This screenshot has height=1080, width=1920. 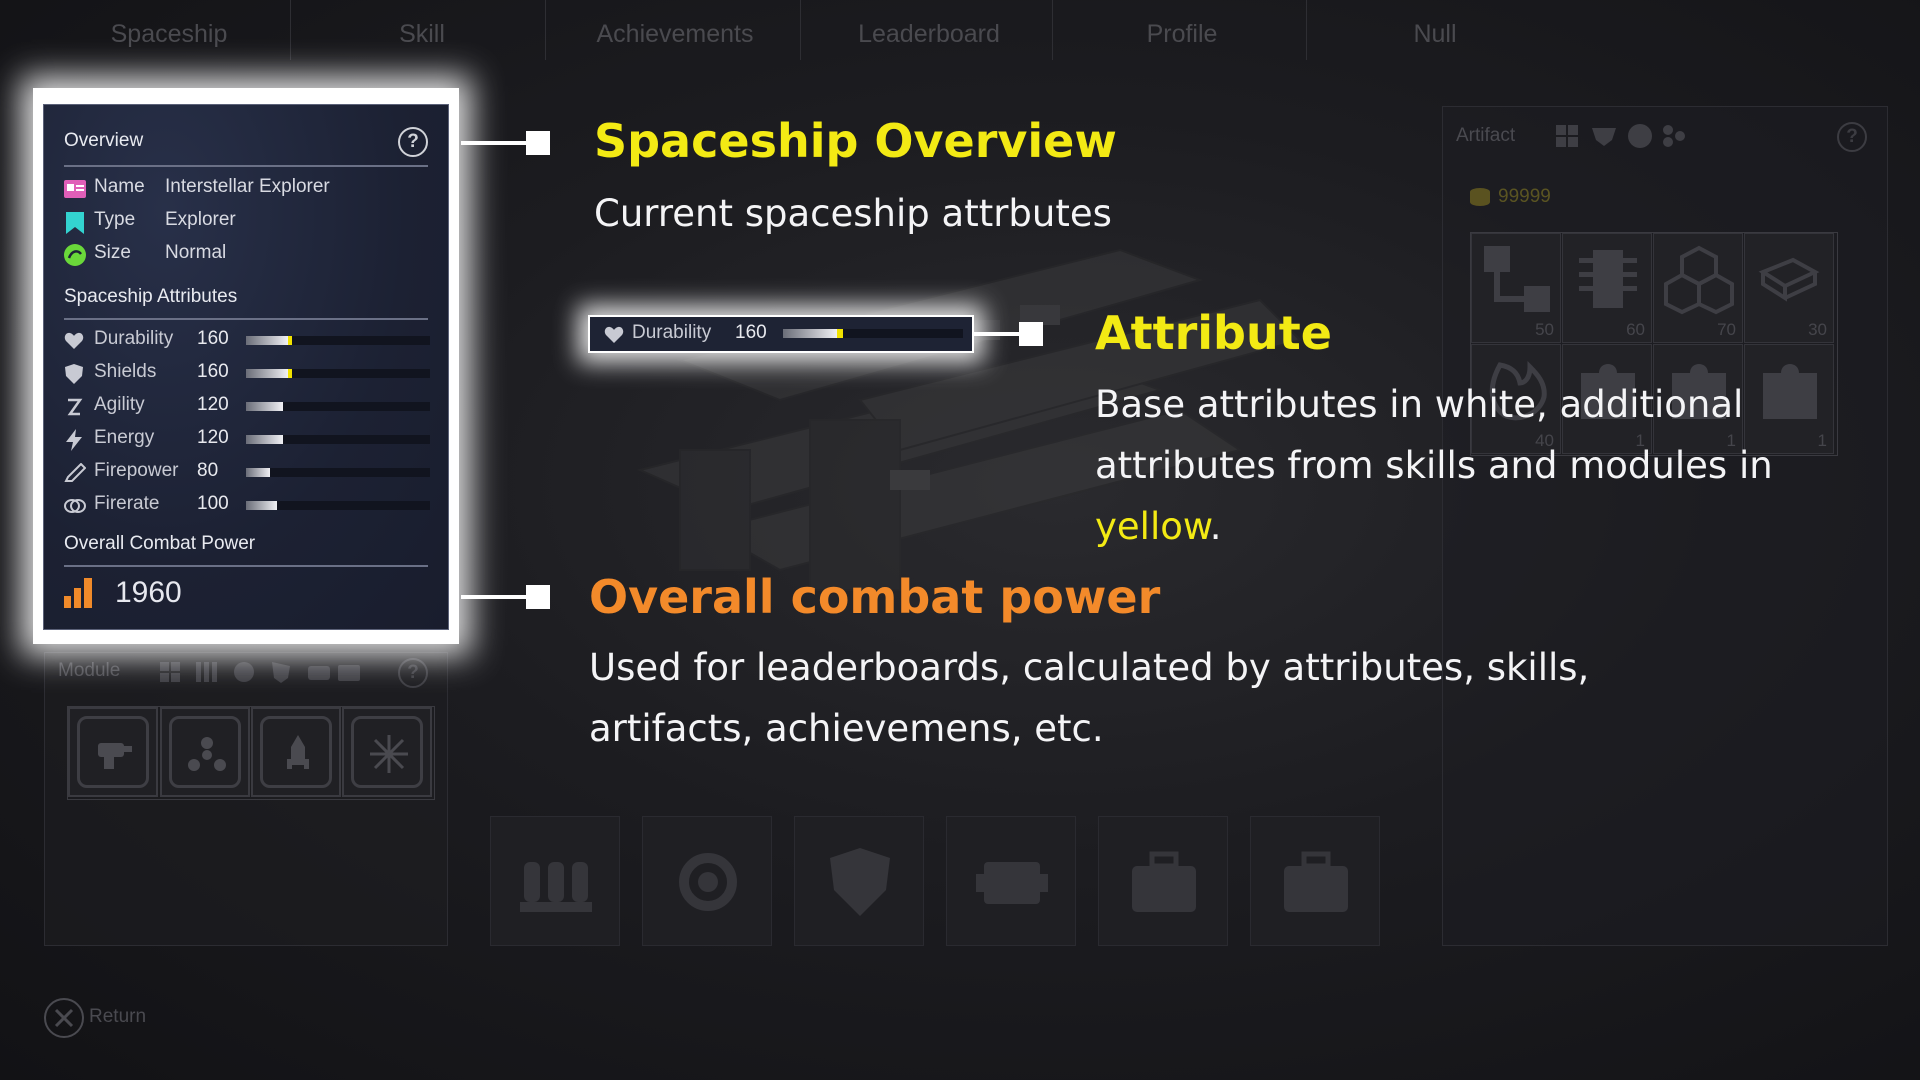 I want to click on id-card-icon, so click(x=75, y=189).